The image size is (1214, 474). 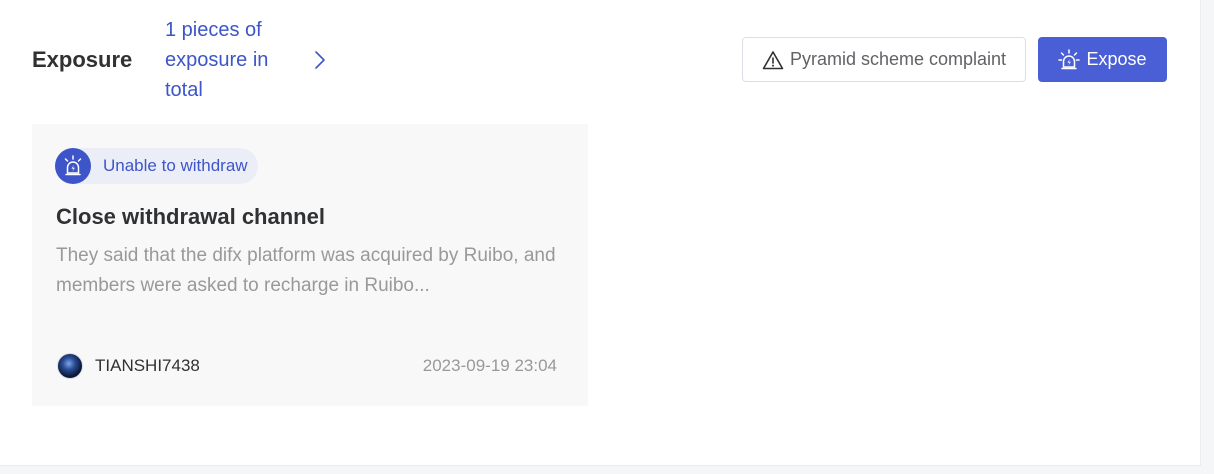 I want to click on complaint-button-label: Pyramid scheme complaint, so click(x=898, y=59).